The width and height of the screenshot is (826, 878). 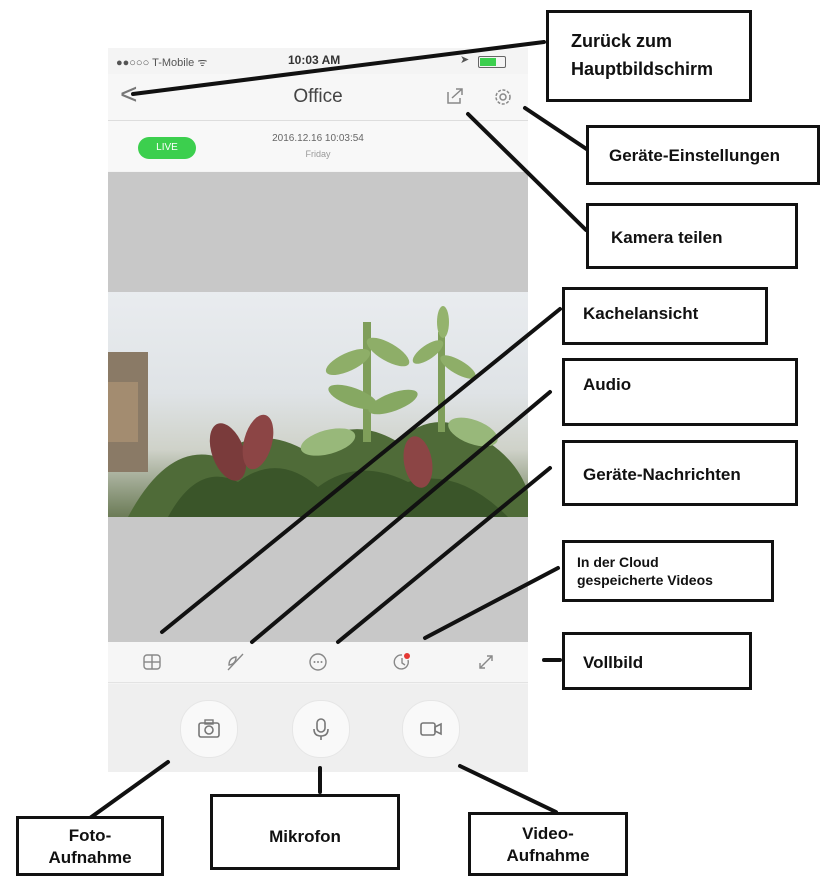 I want to click on callout-cloud-line1: In der Cloud, so click(x=618, y=562).